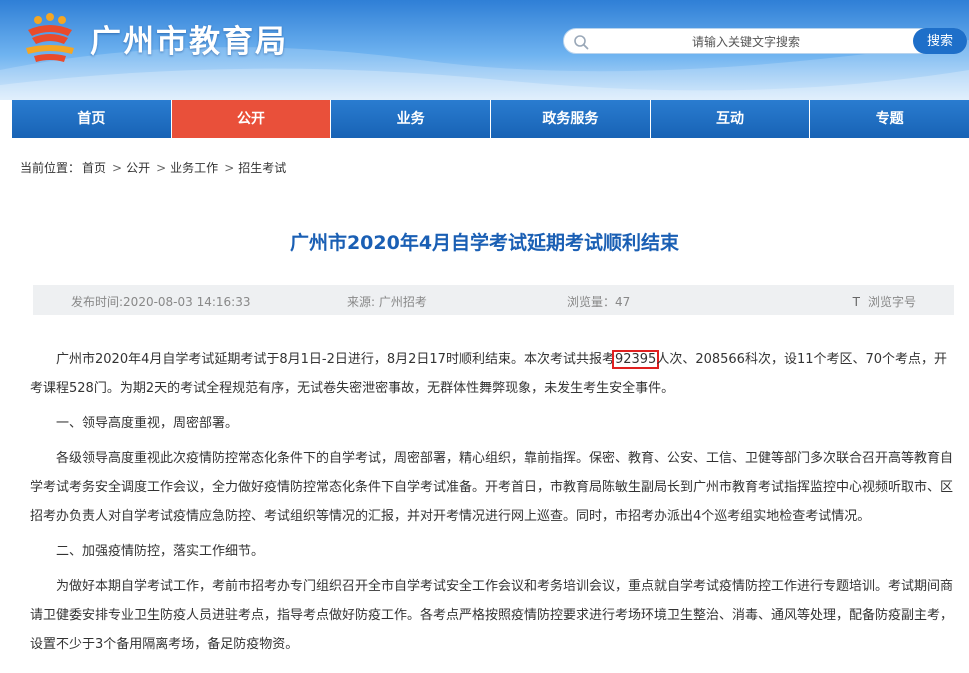 Image resolution: width=969 pixels, height=673 pixels. I want to click on breadcrumb-prefix: 当前位置：, so click(50, 168).